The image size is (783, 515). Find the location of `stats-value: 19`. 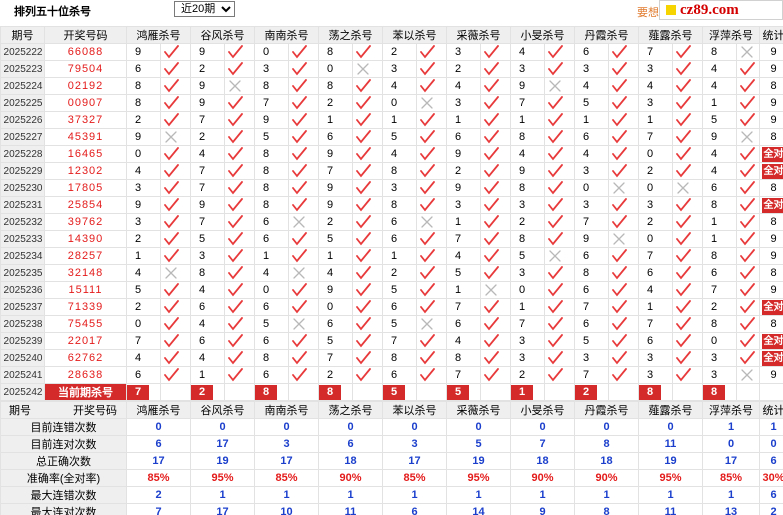

stats-value: 19 is located at coordinates (478, 461).